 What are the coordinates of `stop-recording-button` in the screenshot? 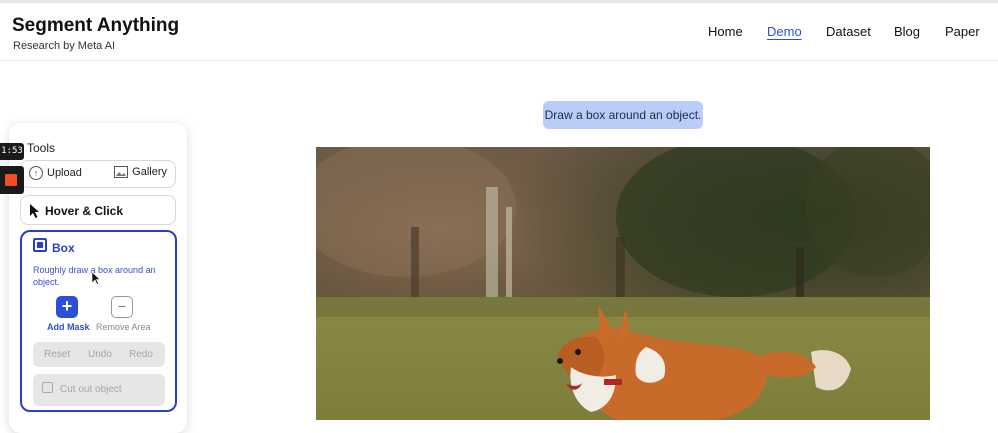 It's located at (12, 180).